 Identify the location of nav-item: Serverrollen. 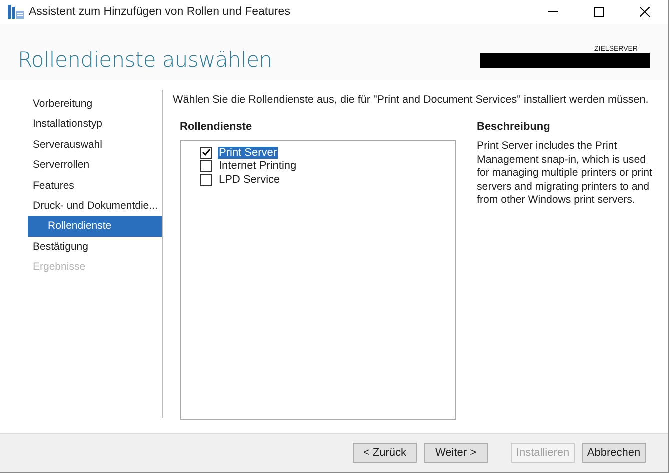
(81, 165).